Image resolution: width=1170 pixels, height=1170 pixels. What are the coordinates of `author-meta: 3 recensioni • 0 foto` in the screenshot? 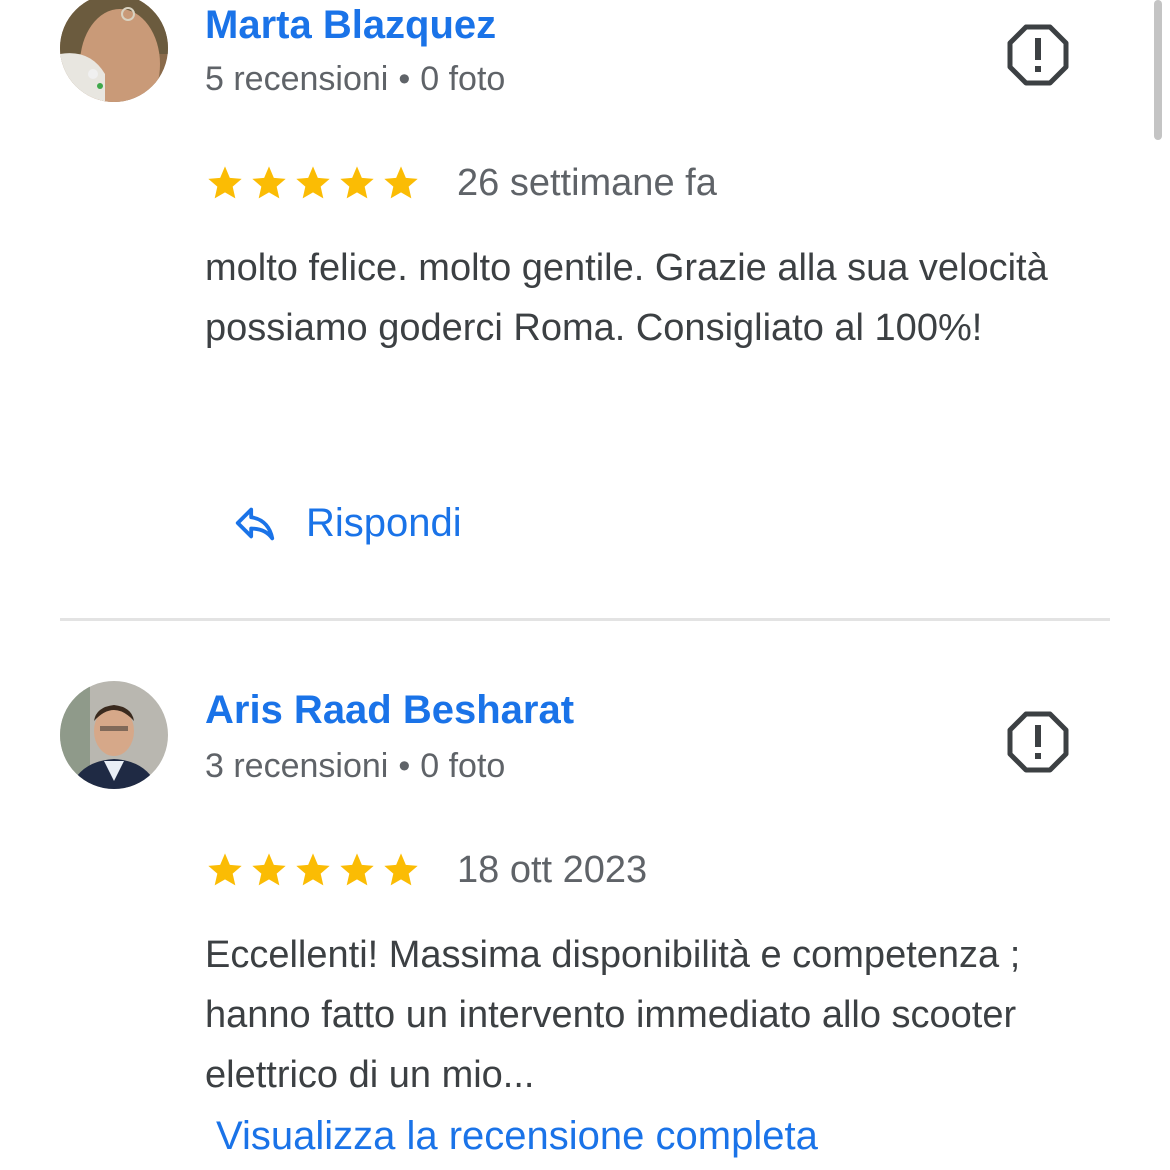 It's located at (355, 766).